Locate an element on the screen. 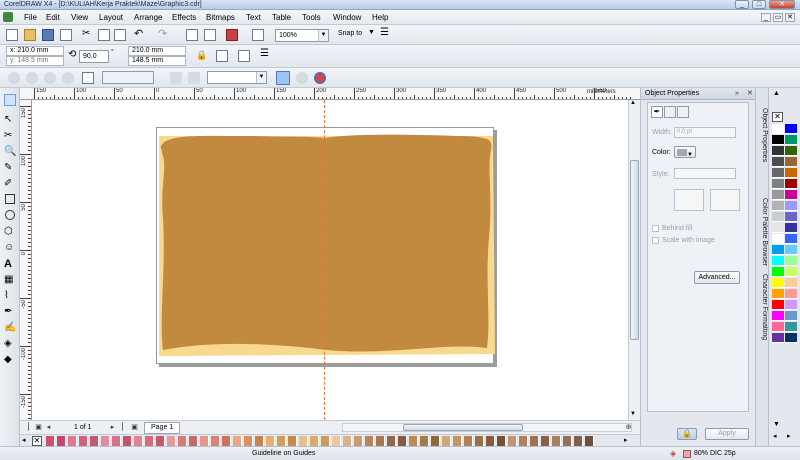 Image resolution: width=800 pixels, height=460 pixels. new-document-icon is located at coordinates (12, 35).